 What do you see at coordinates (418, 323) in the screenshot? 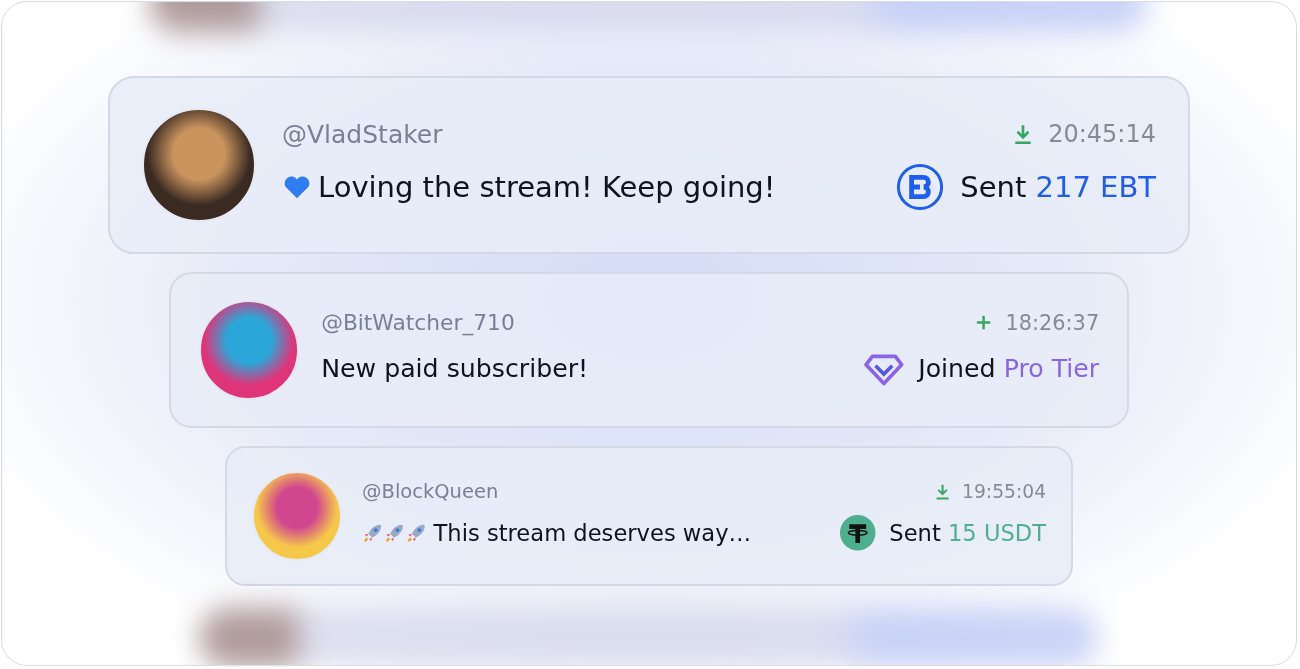
I see `username: @BitWatcher_710` at bounding box center [418, 323].